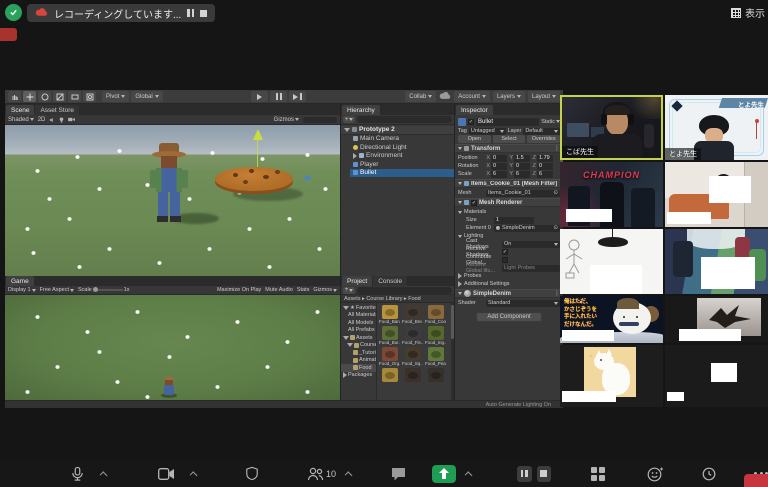  What do you see at coordinates (527, 228) in the screenshot?
I see `element0-material-field: SimpleDenim ⊙` at bounding box center [527, 228].